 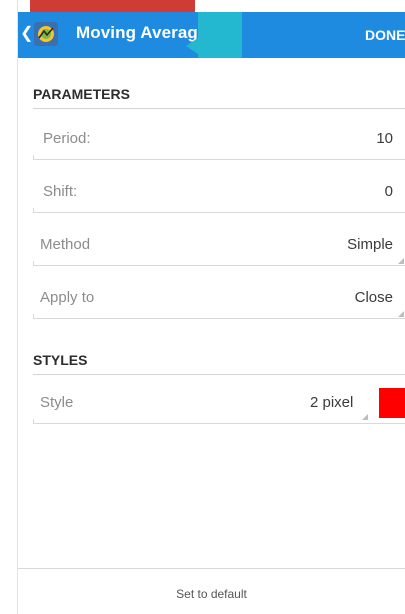 I want to click on shift-value: 0, so click(x=389, y=191).